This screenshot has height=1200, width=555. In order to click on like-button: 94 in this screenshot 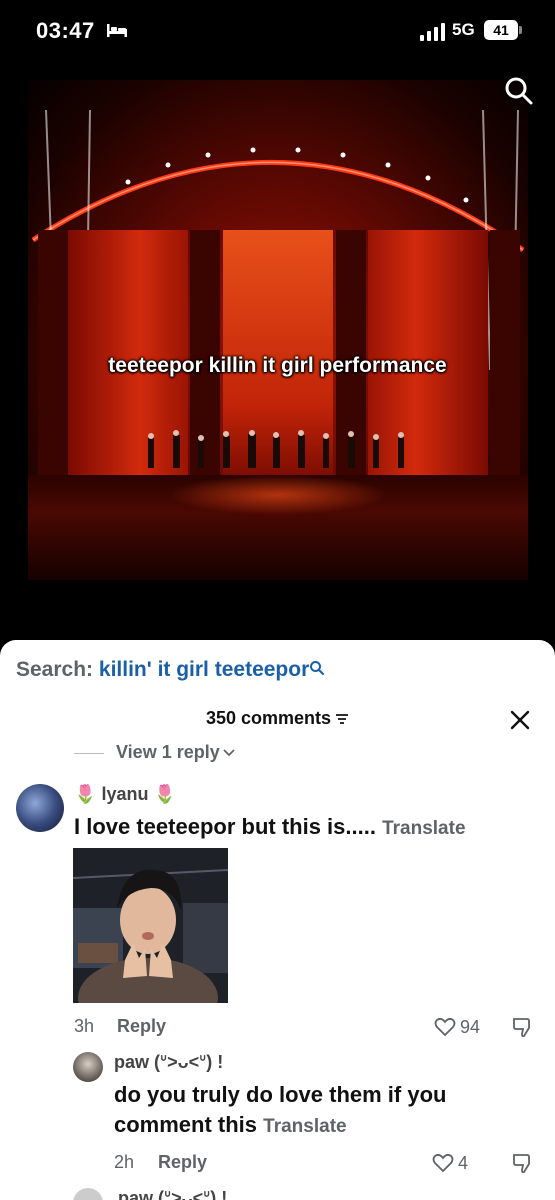, I will do `click(469, 1027)`.